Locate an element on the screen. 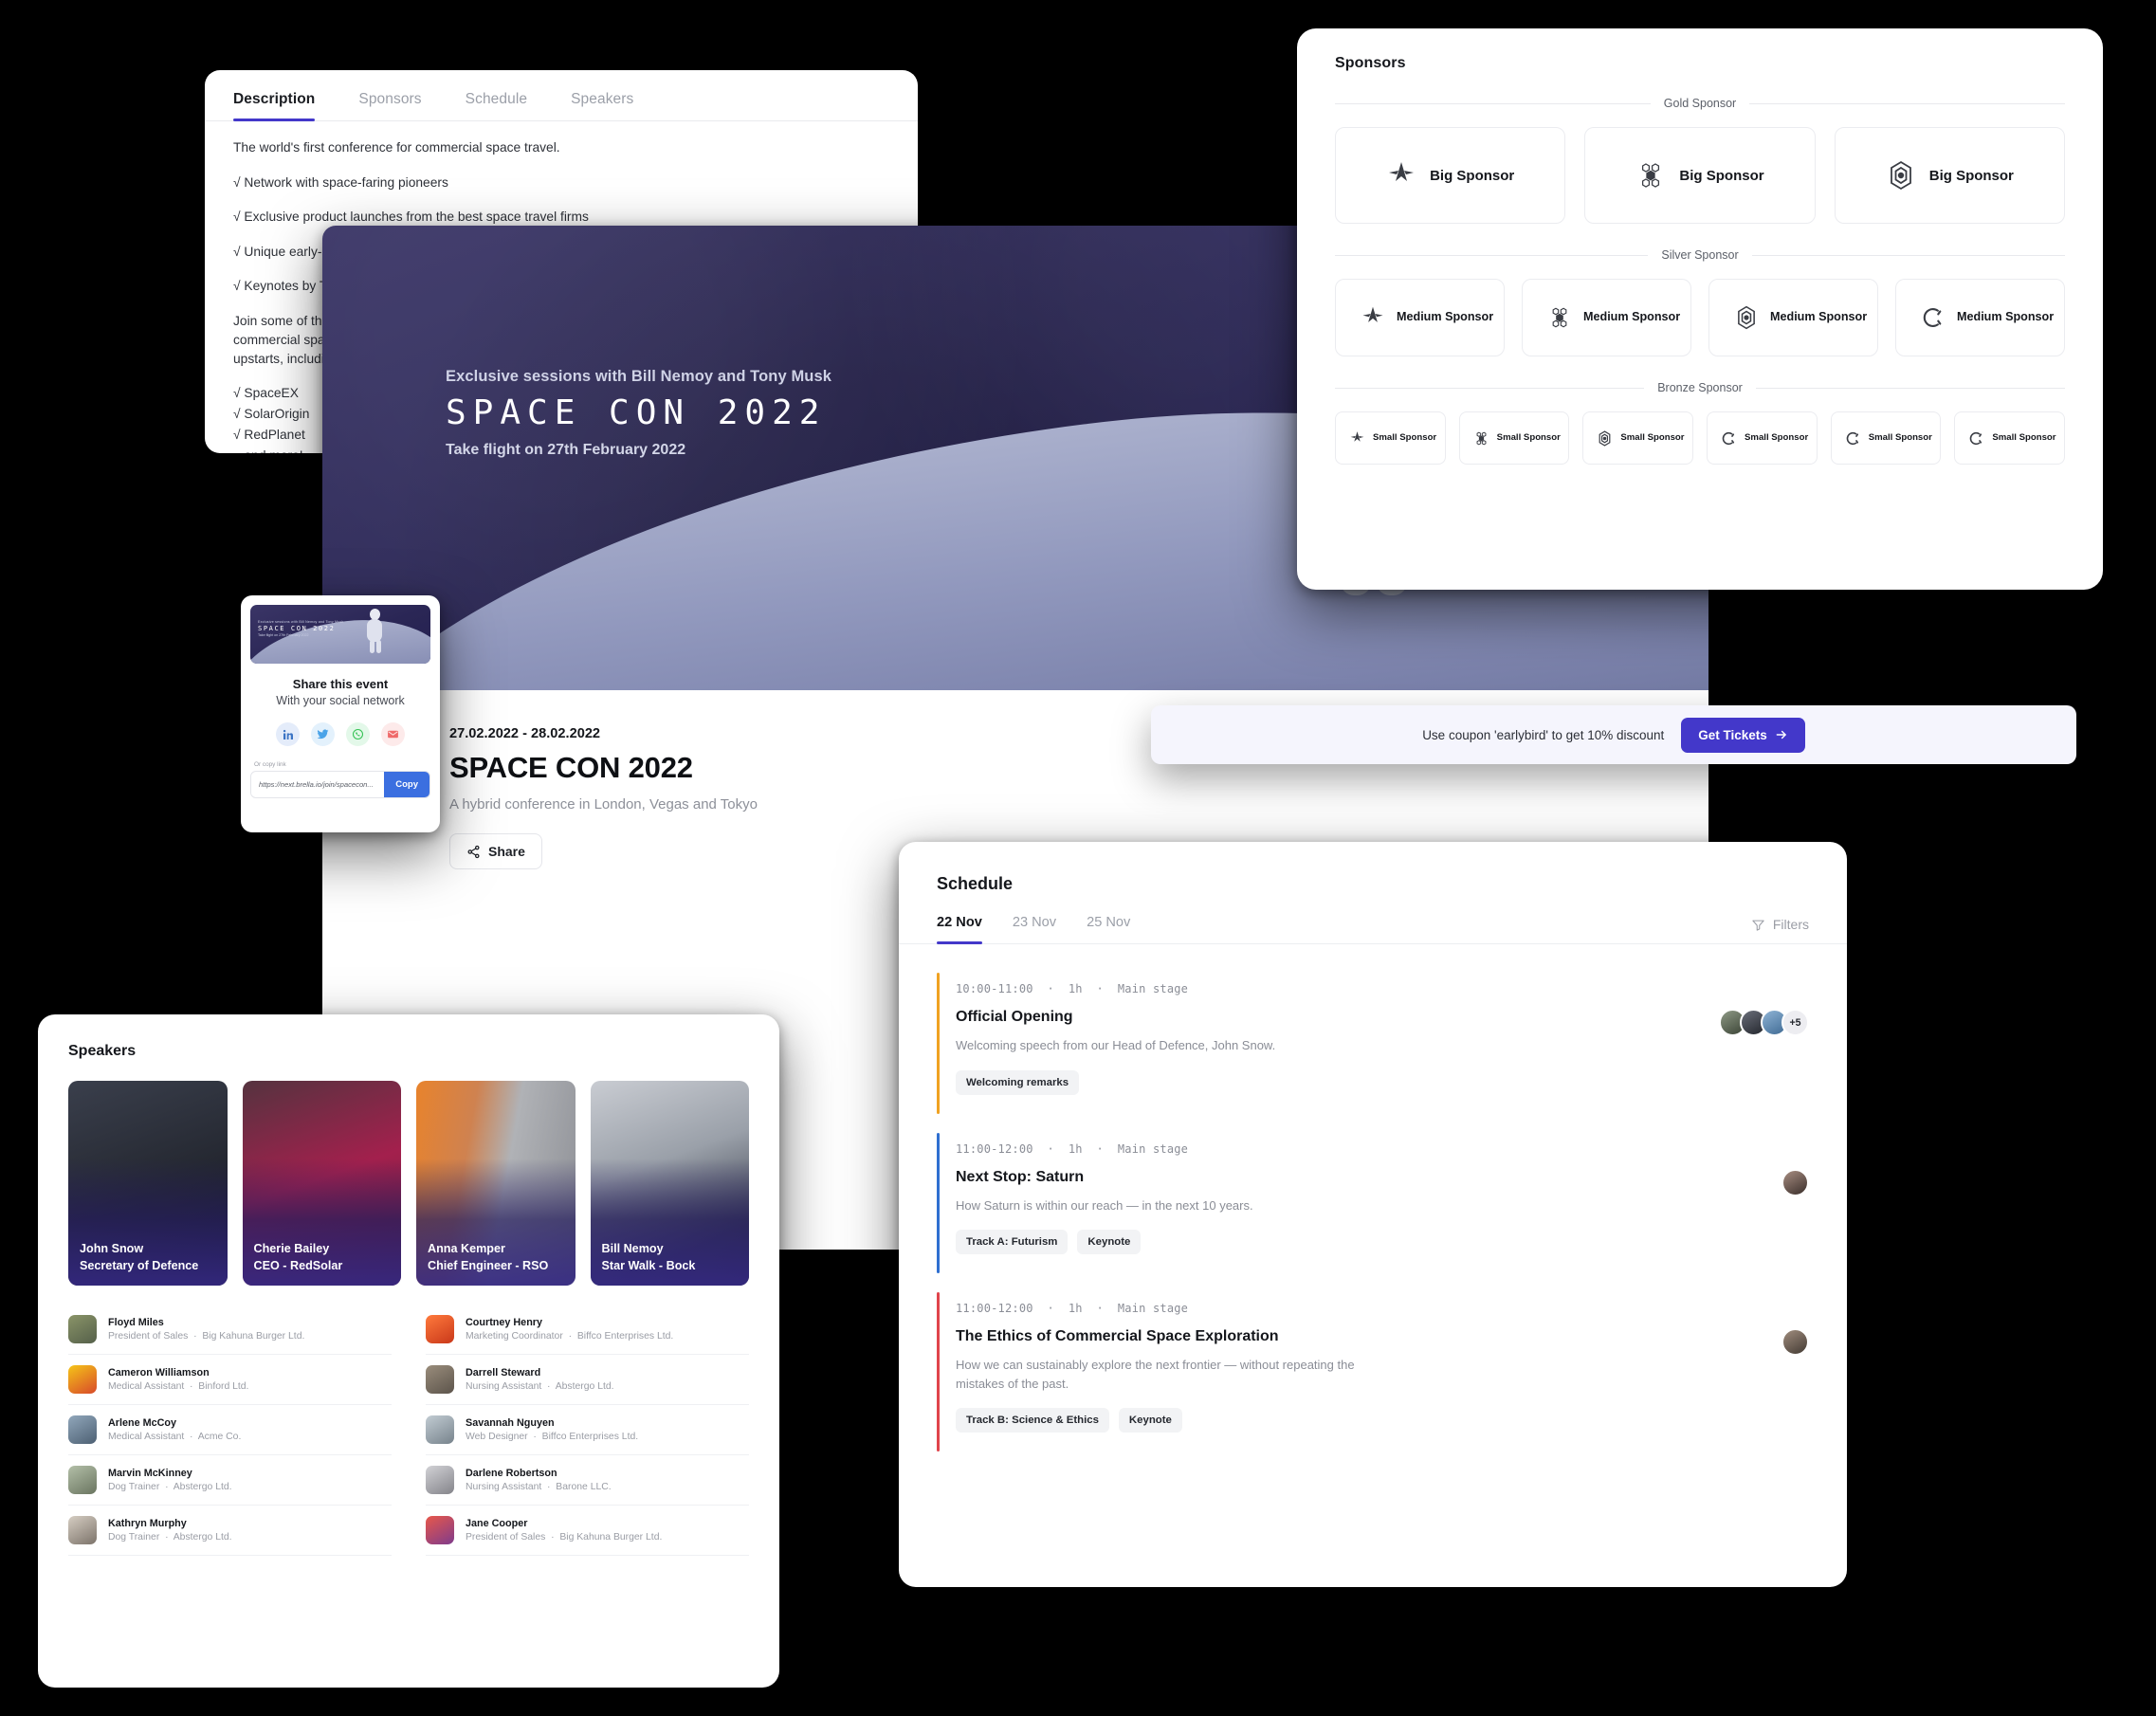 Image resolution: width=2156 pixels, height=1716 pixels. speaker-role: President of Sales is located at coordinates (506, 1538).